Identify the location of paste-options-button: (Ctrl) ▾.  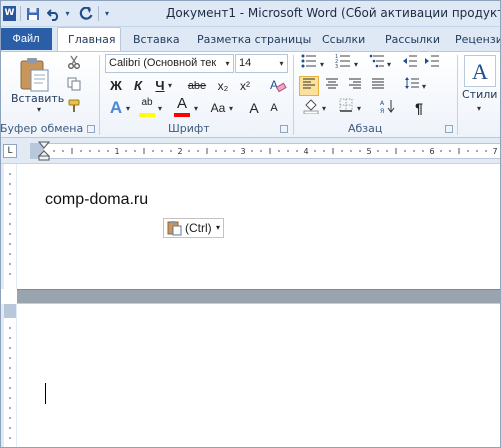
(193, 228).